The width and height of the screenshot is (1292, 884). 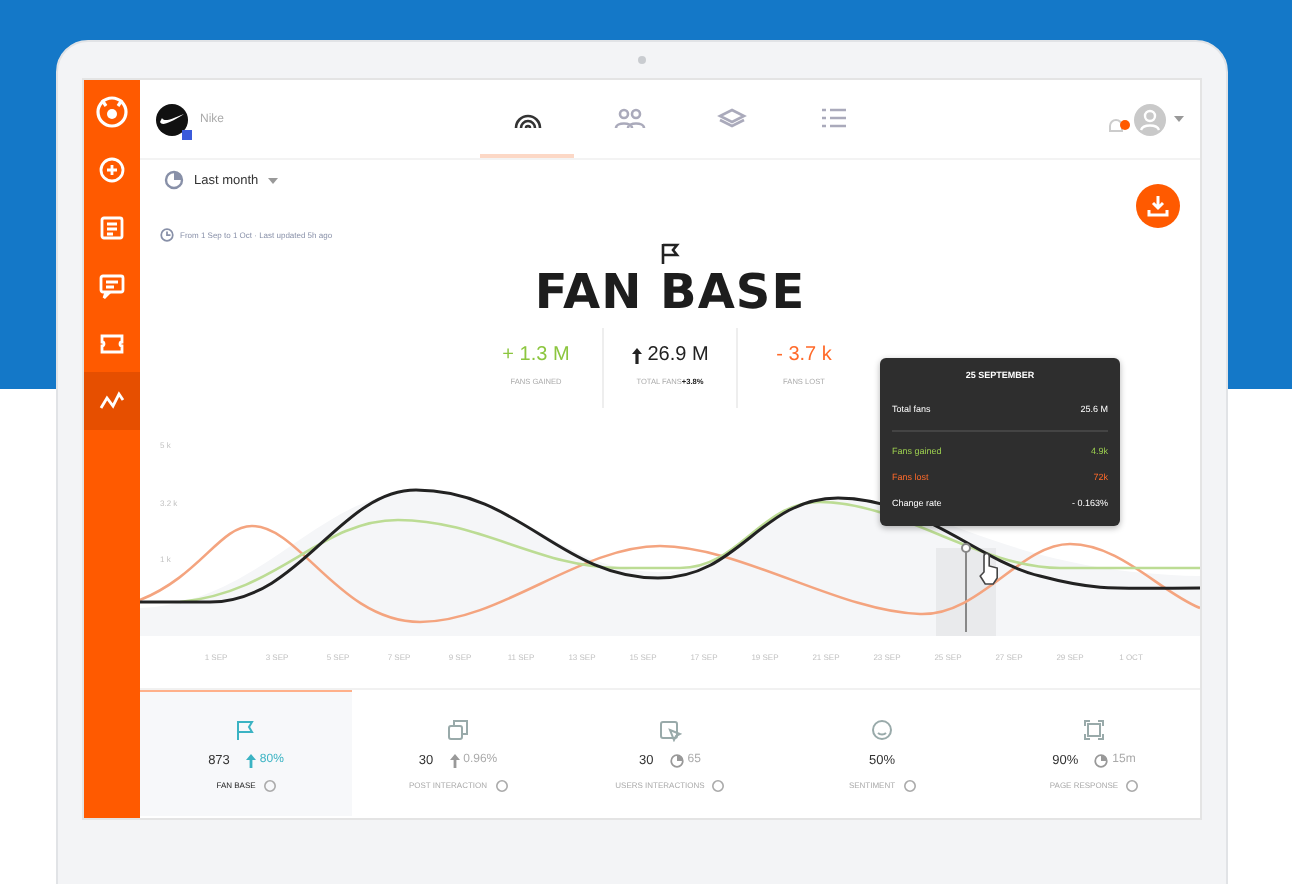 I want to click on smiley-icon, so click(x=882, y=729).